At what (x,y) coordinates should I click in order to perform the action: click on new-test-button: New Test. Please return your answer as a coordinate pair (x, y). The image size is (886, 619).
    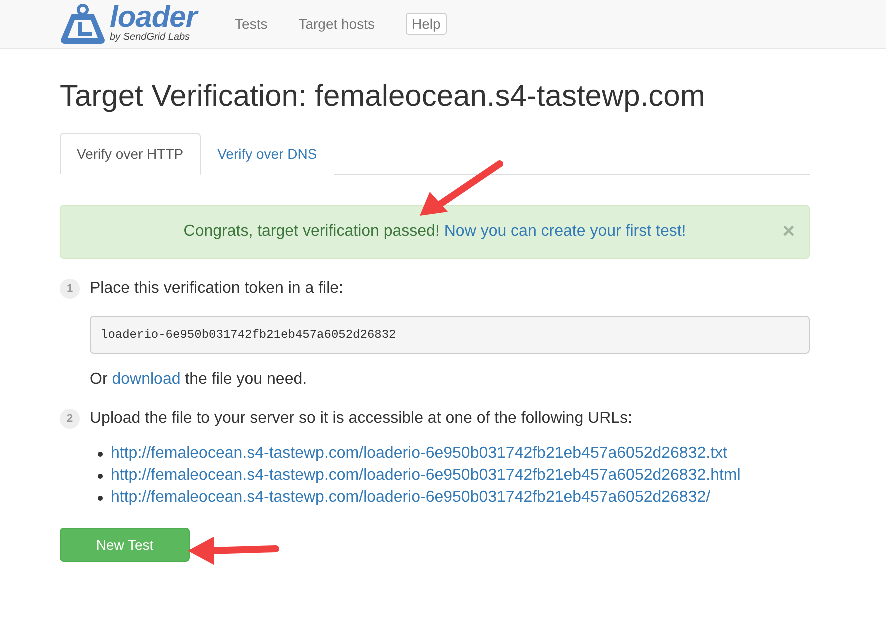
    Looking at the image, I should click on (125, 545).